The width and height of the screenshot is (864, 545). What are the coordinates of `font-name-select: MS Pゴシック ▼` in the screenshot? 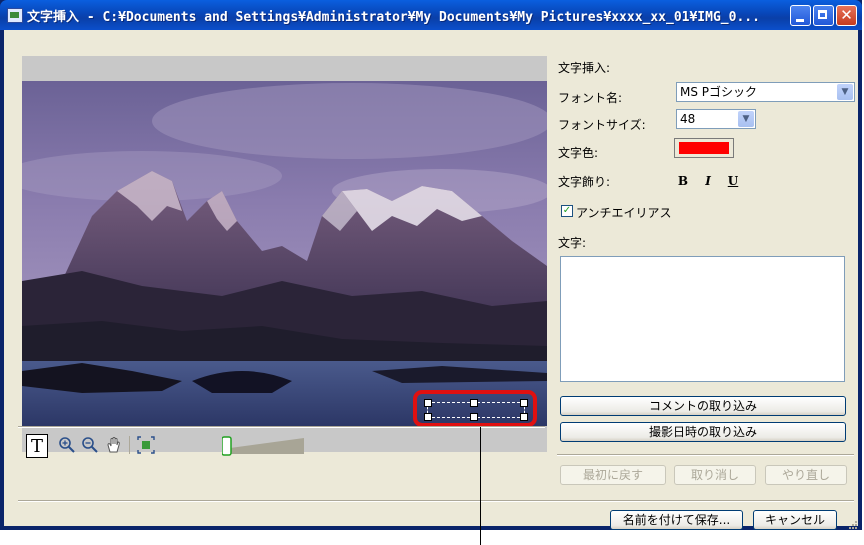 It's located at (765, 92).